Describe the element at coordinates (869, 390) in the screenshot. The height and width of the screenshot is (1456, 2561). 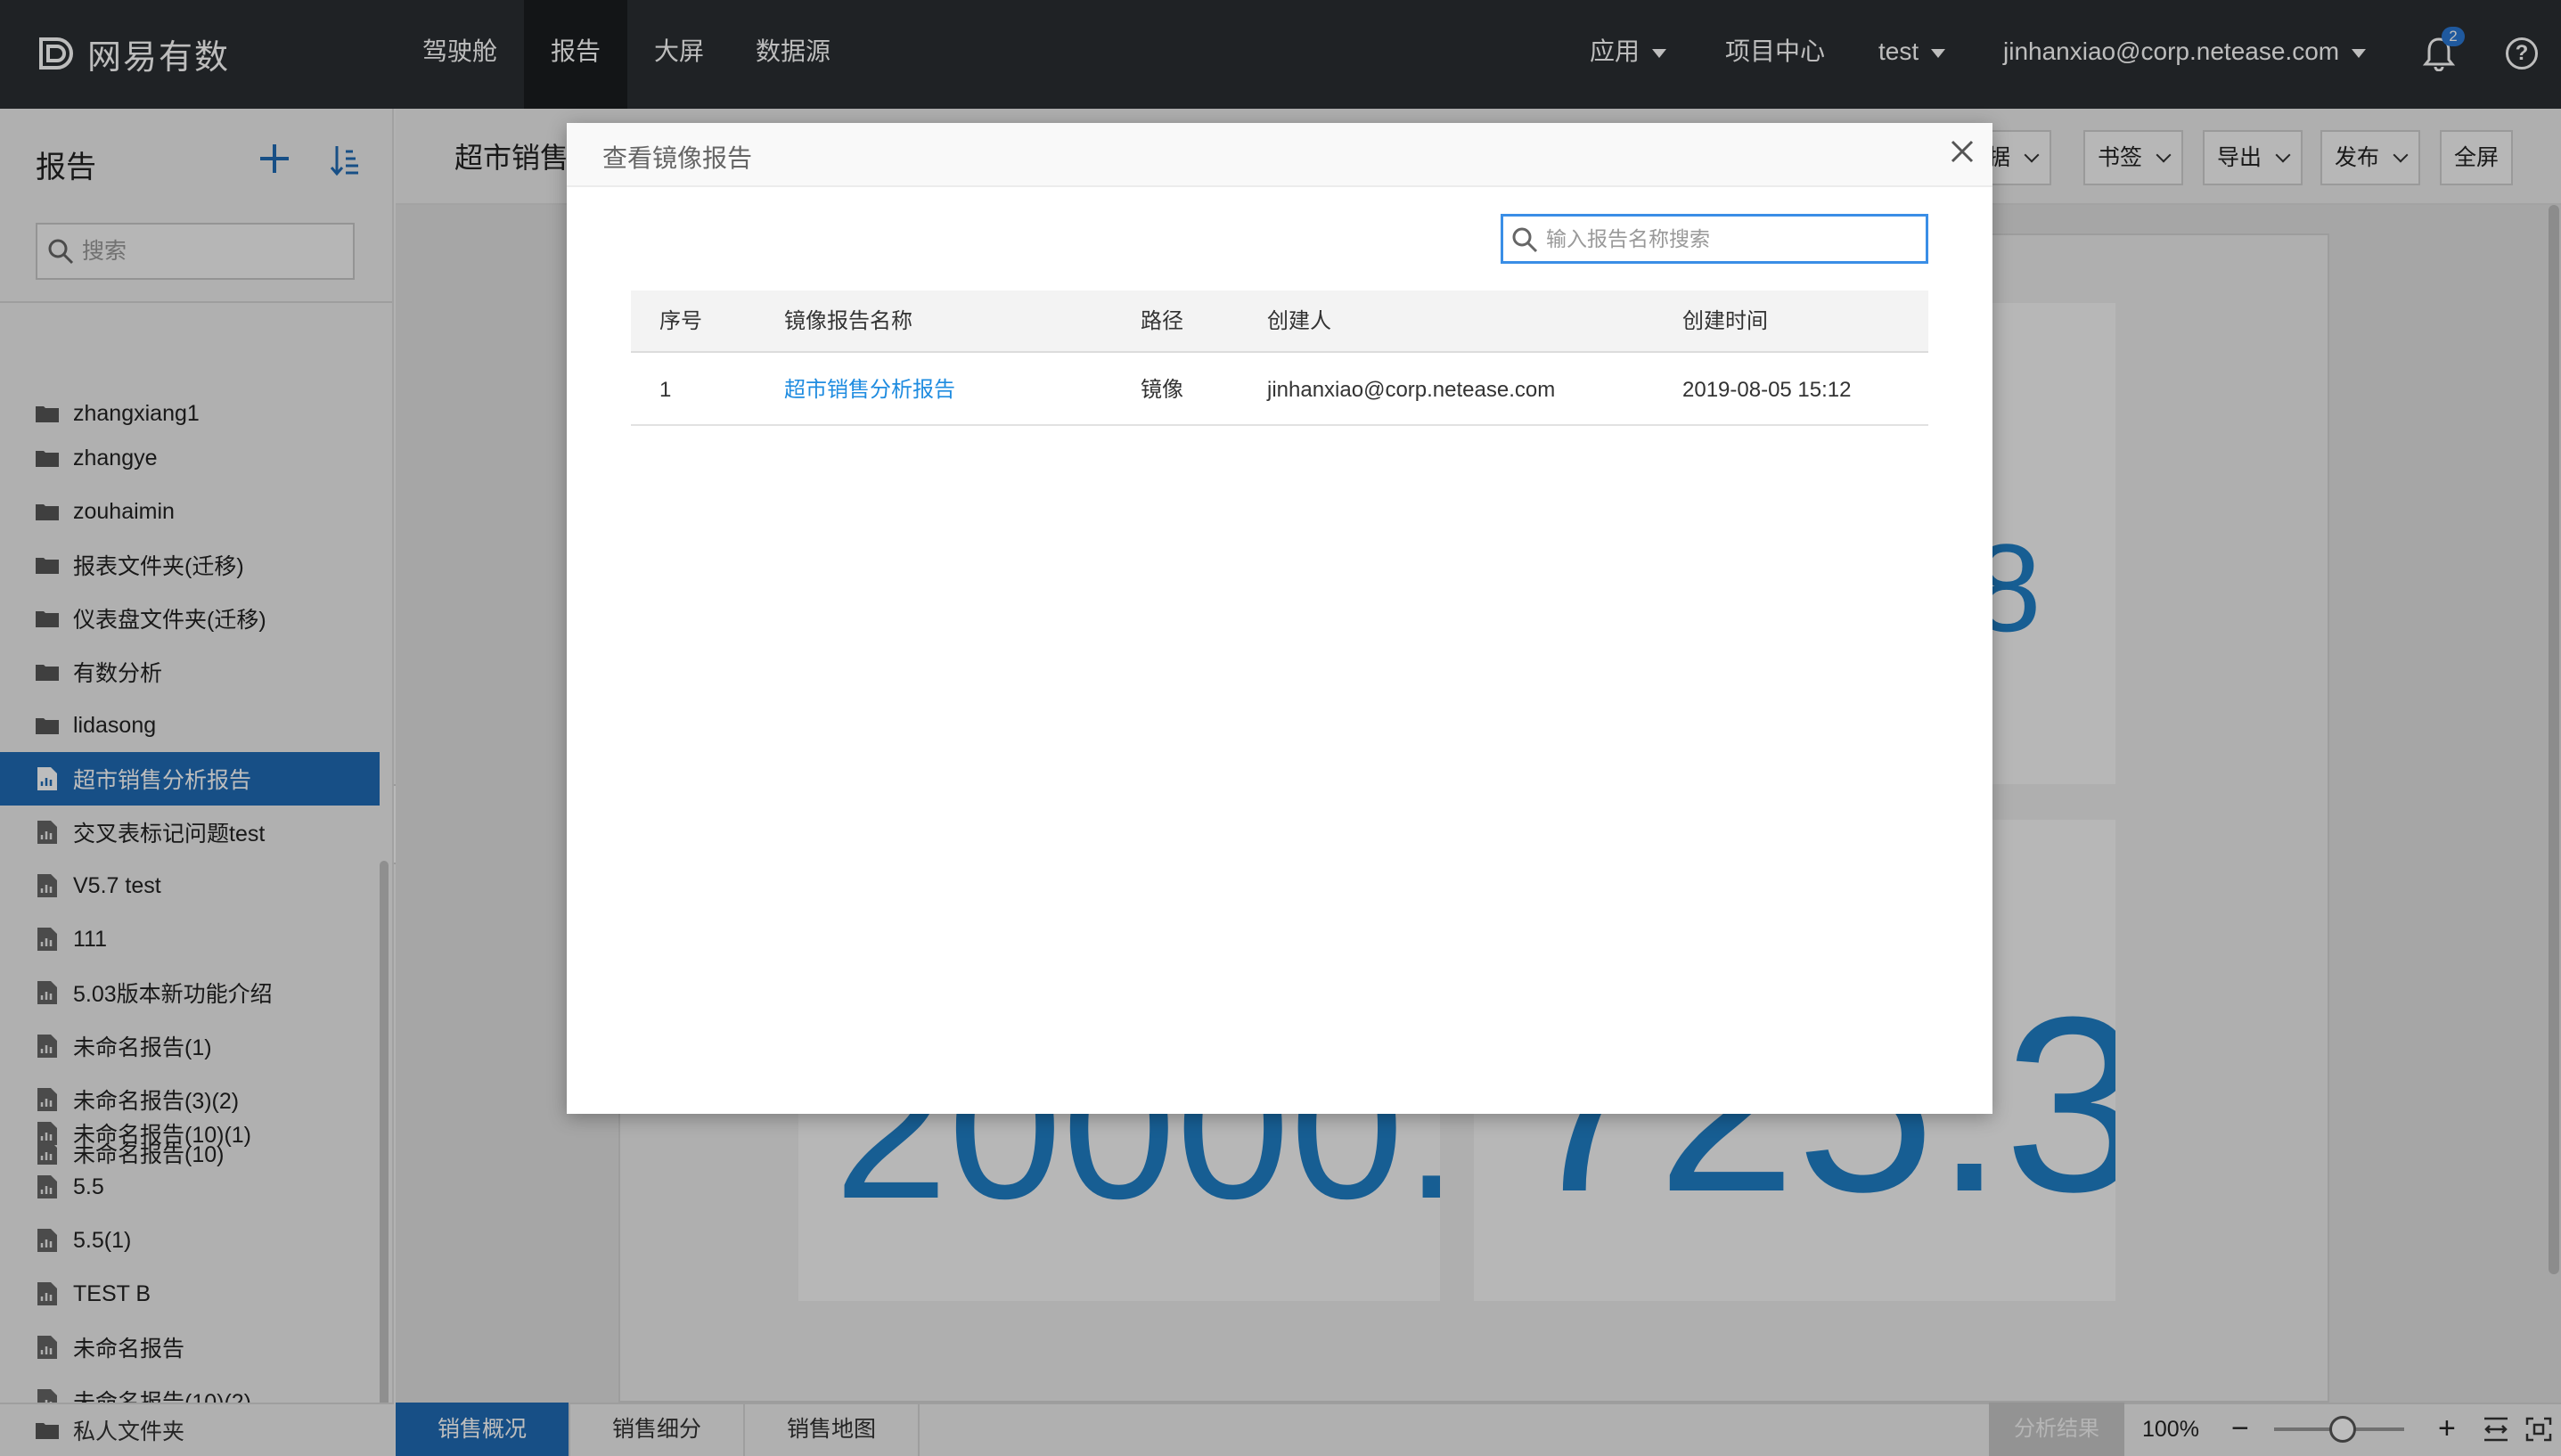
I see `report-name-link: 超市销售分析报告` at that location.